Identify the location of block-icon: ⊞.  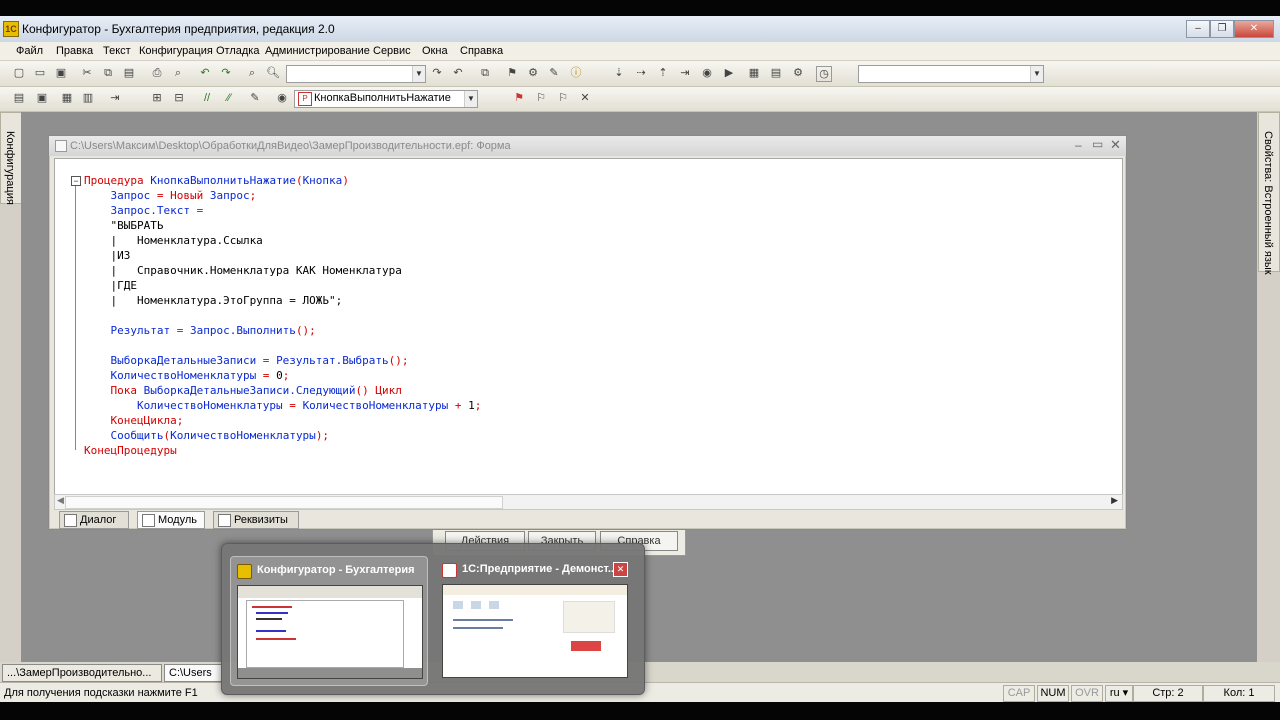
(157, 98).